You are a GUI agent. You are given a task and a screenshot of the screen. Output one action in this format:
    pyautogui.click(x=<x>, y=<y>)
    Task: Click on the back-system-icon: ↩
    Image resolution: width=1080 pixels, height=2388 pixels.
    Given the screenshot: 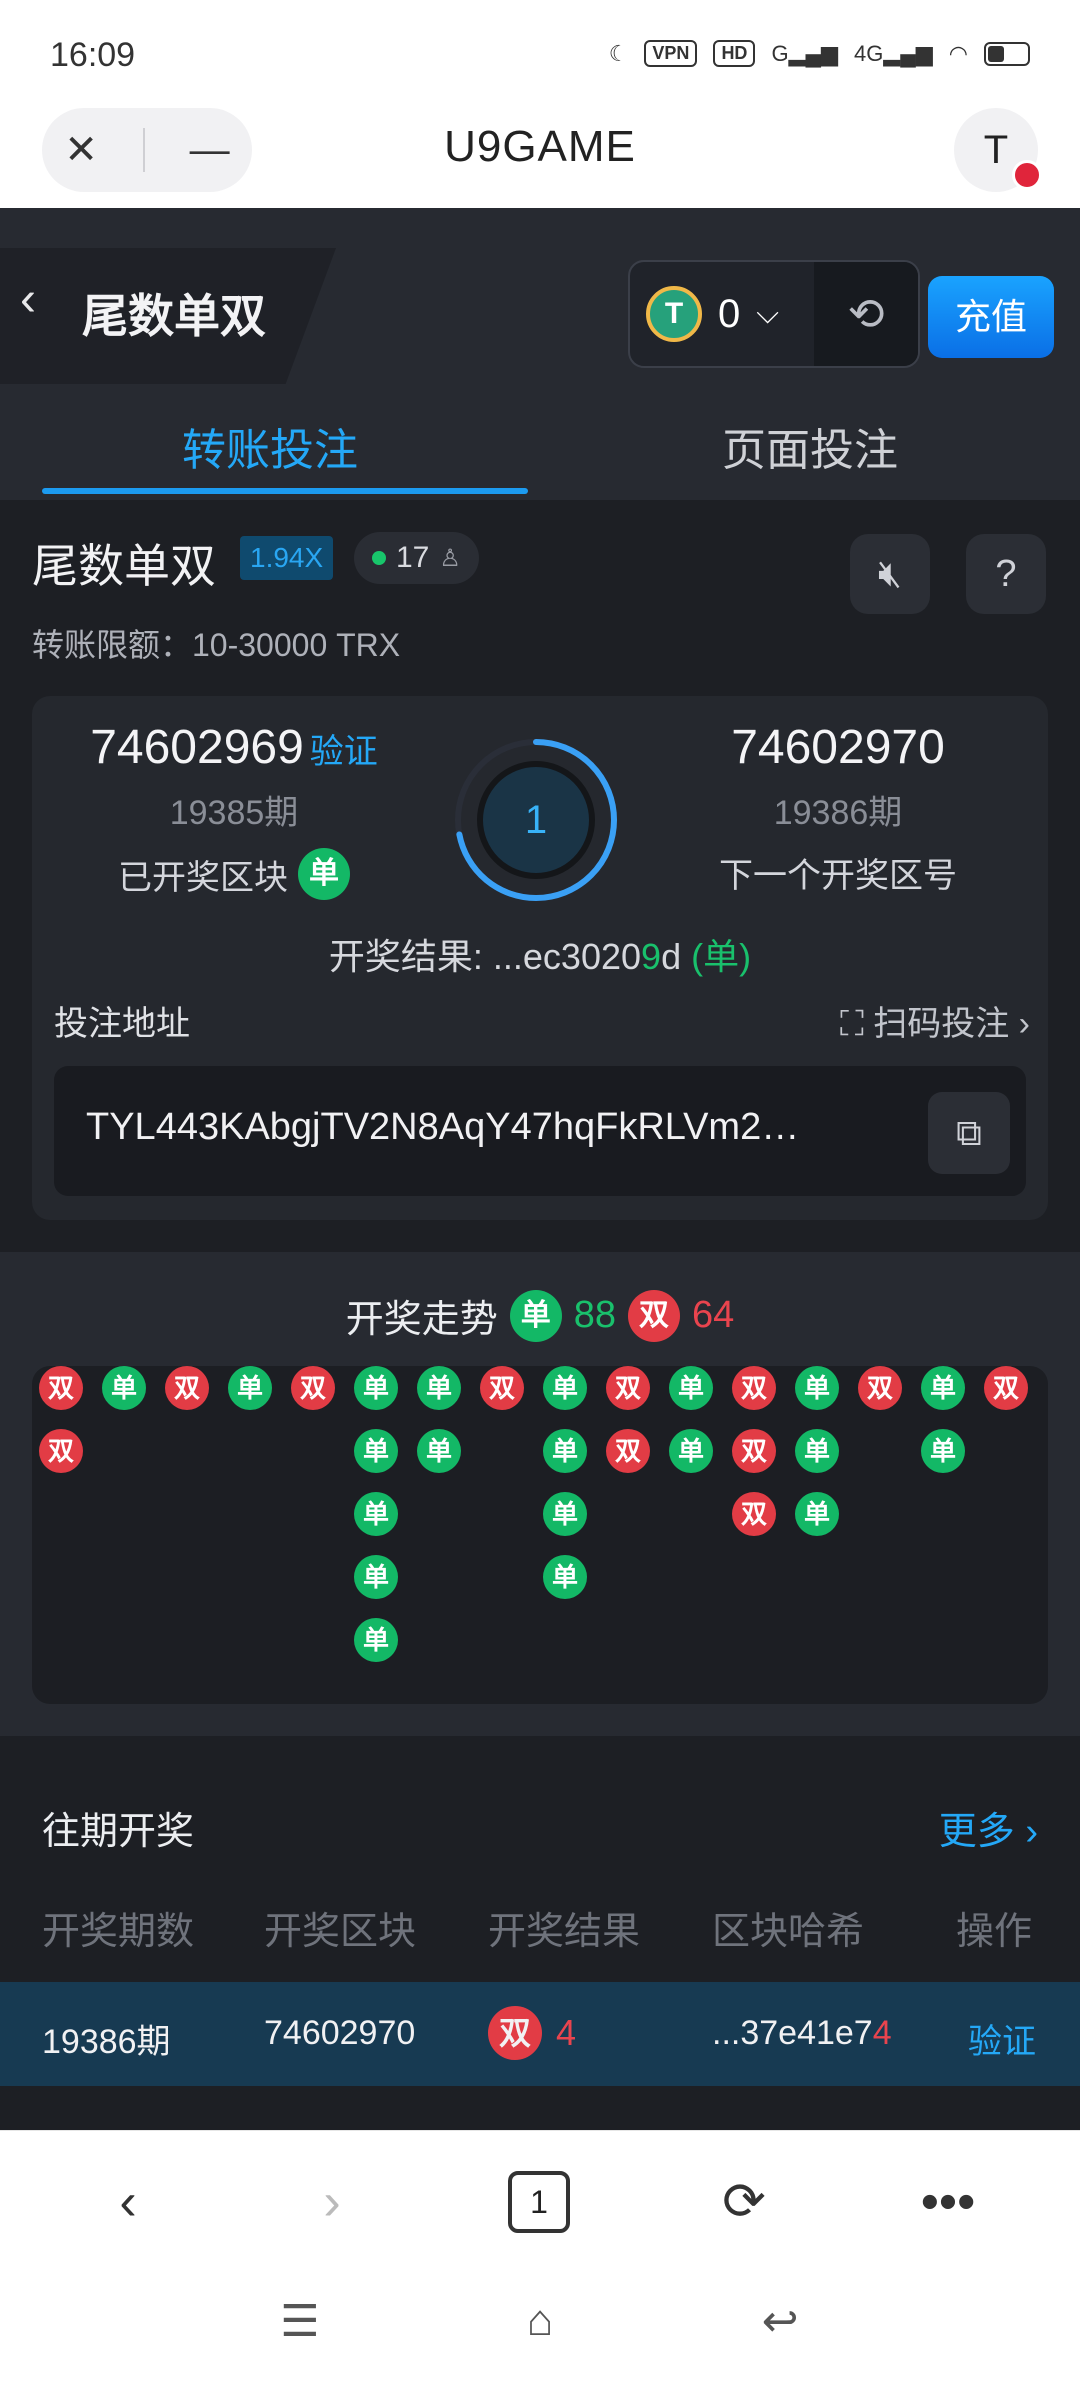 What is the action you would take?
    pyautogui.click(x=780, y=2326)
    